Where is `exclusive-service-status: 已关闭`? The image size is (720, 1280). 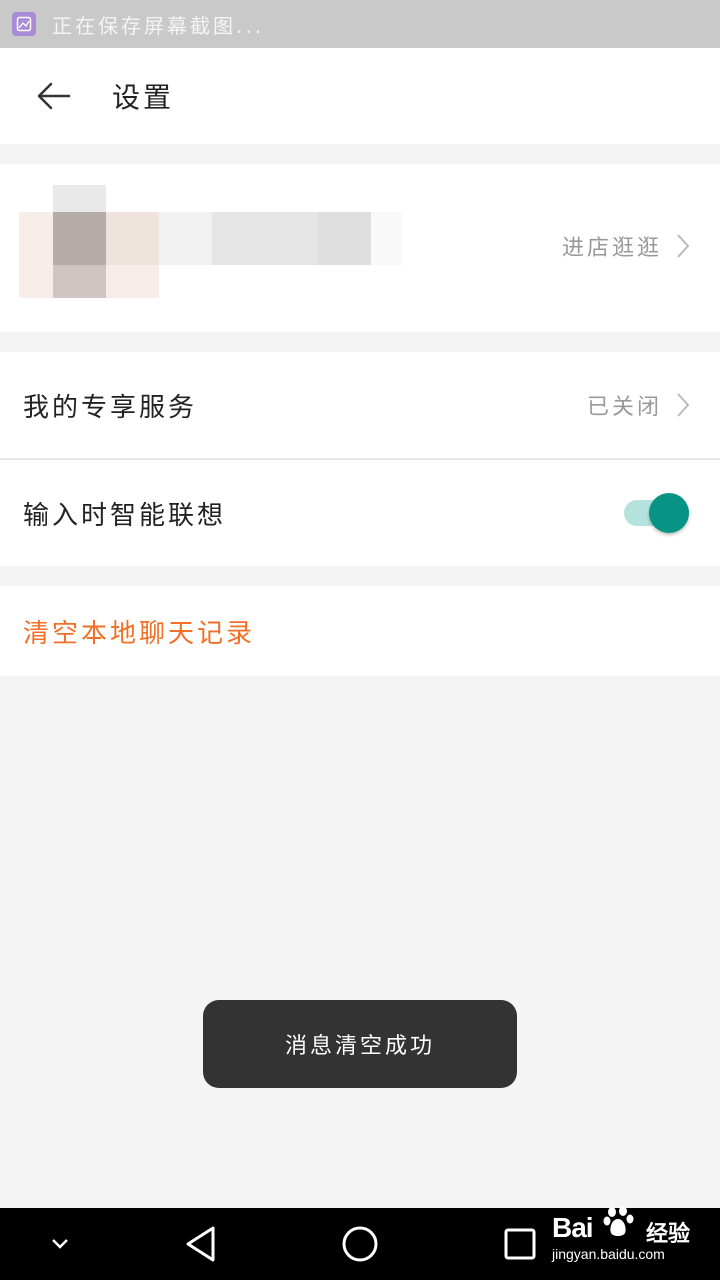
exclusive-service-status: 已关闭 is located at coordinates (638, 405).